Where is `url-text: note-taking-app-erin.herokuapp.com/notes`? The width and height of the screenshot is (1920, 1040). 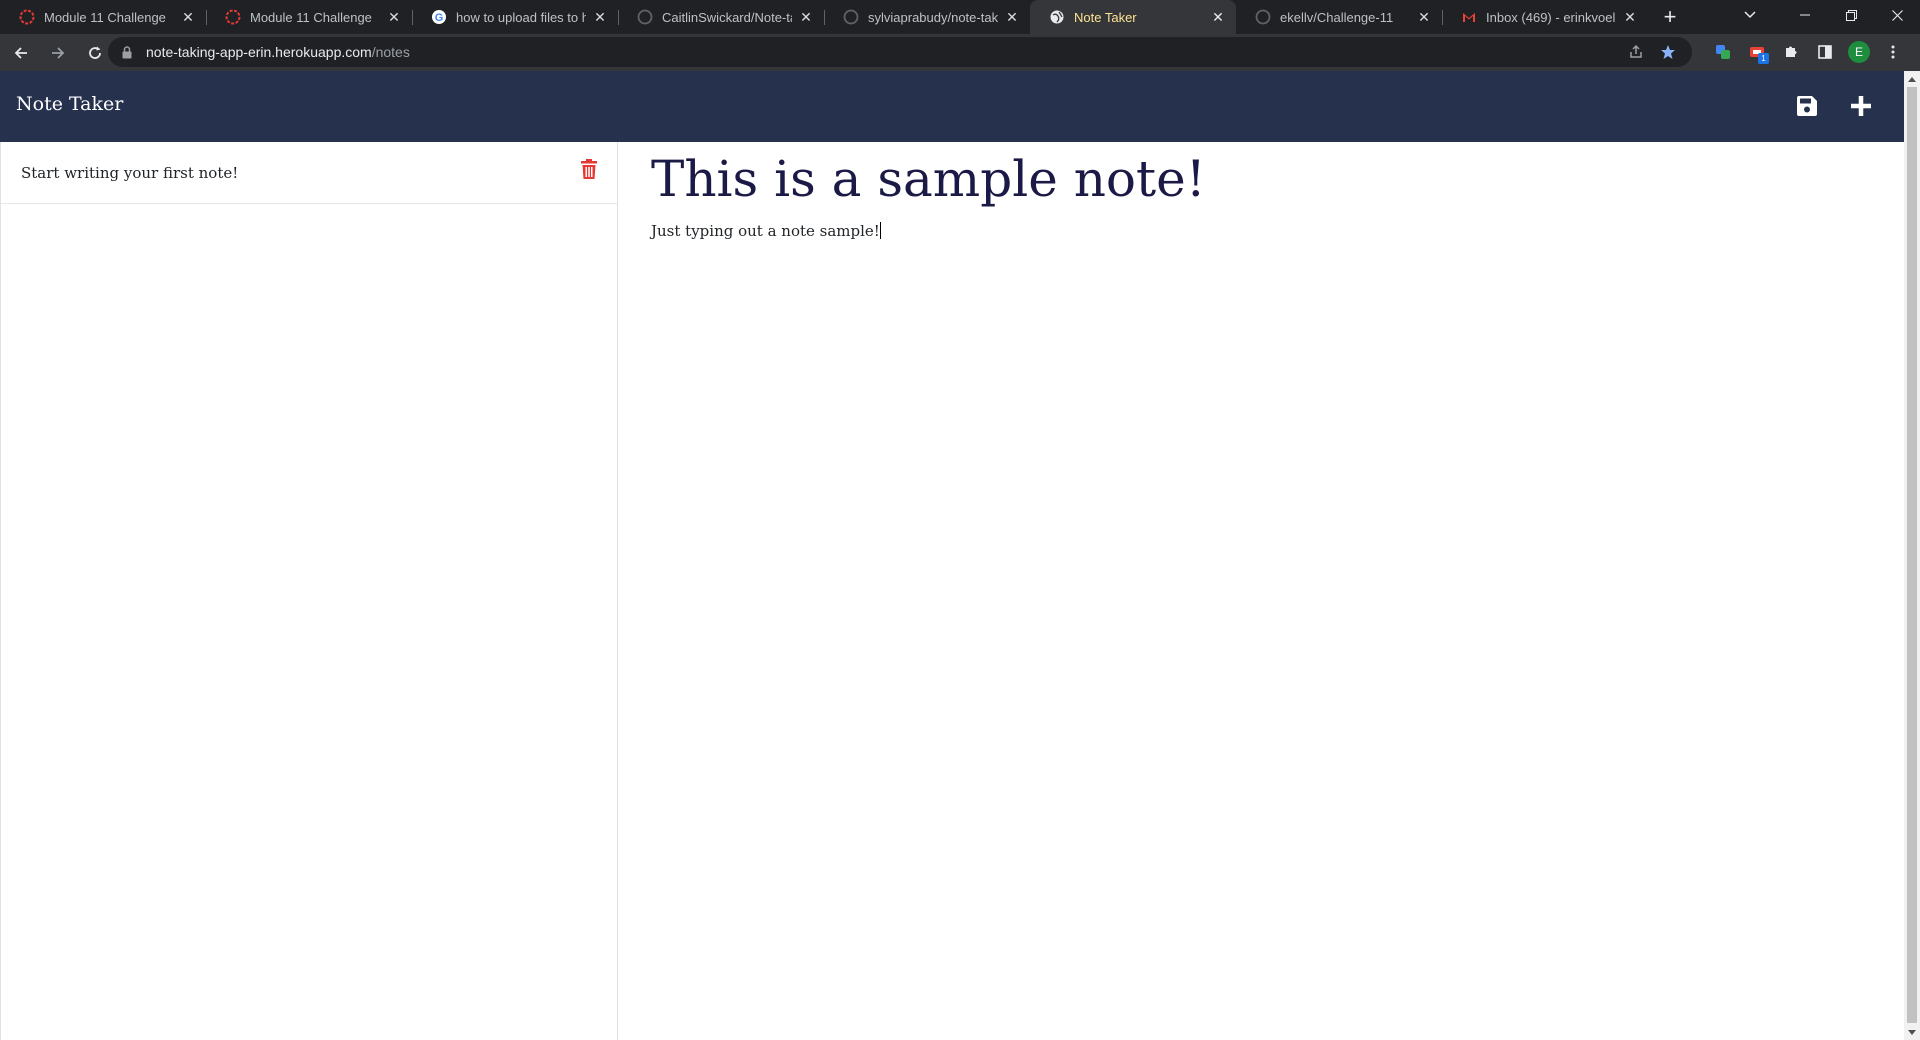
url-text: note-taking-app-erin.herokuapp.com/notes is located at coordinates (278, 52).